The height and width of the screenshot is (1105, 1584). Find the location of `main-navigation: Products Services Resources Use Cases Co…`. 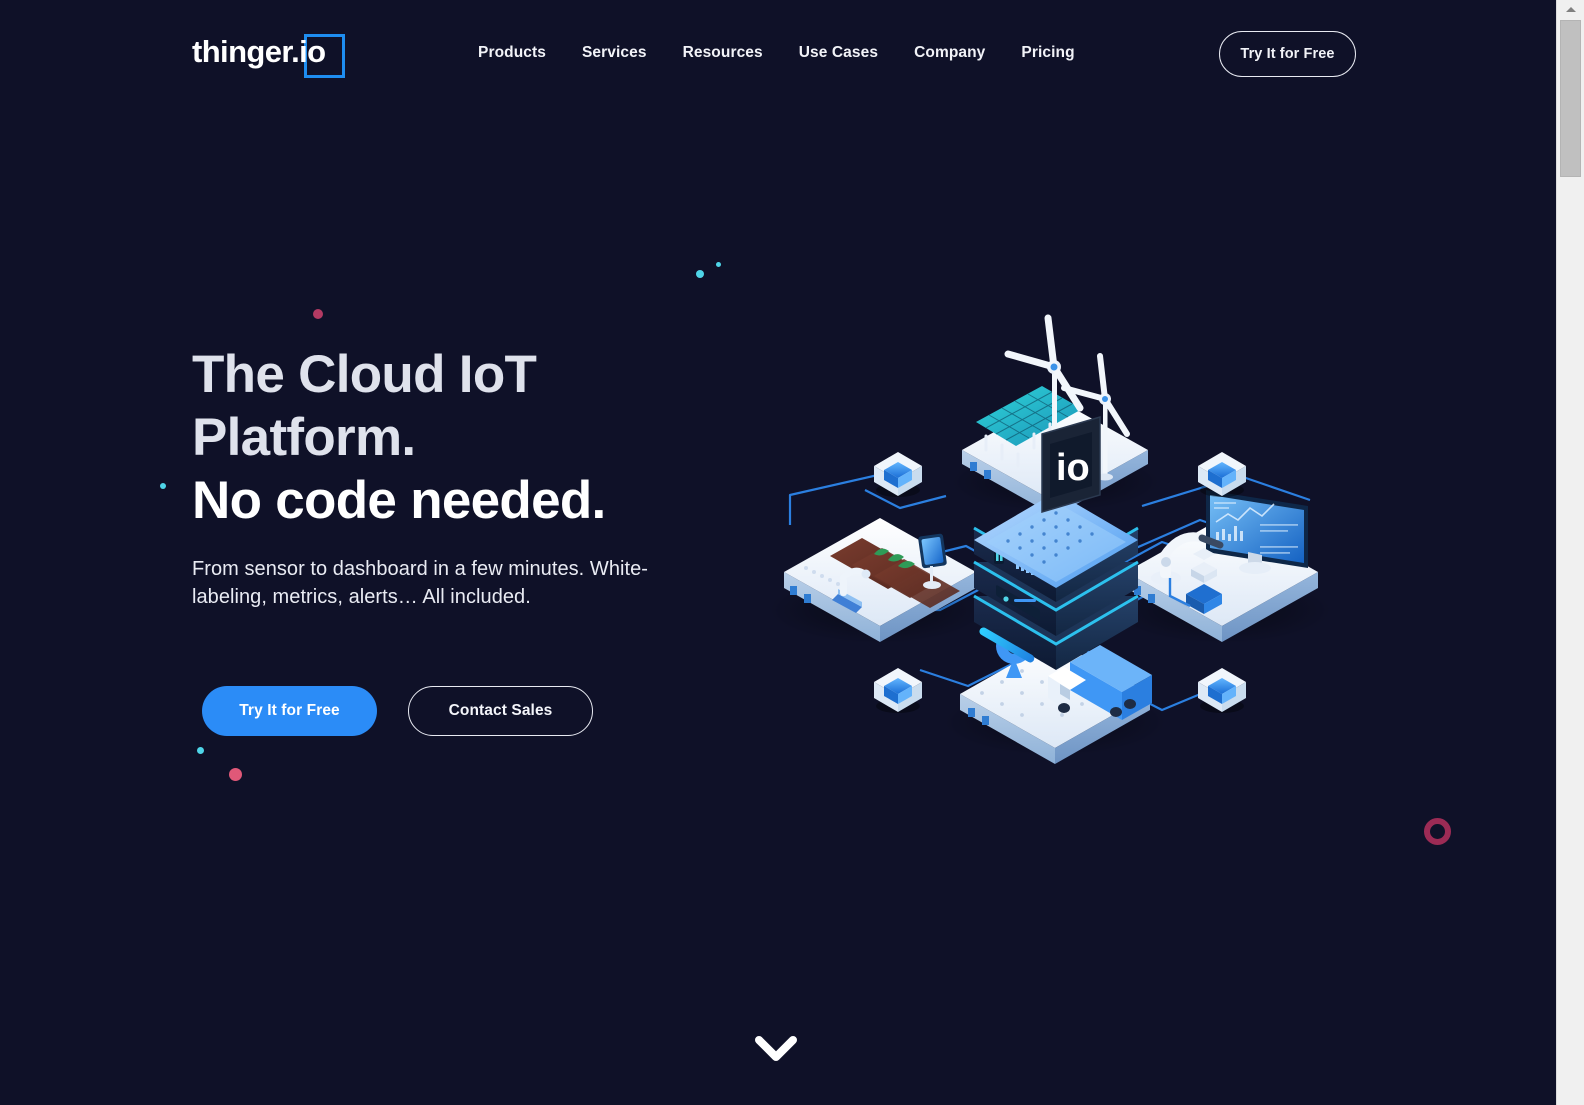

main-navigation: Products Services Resources Use Cases Co… is located at coordinates (776, 53).